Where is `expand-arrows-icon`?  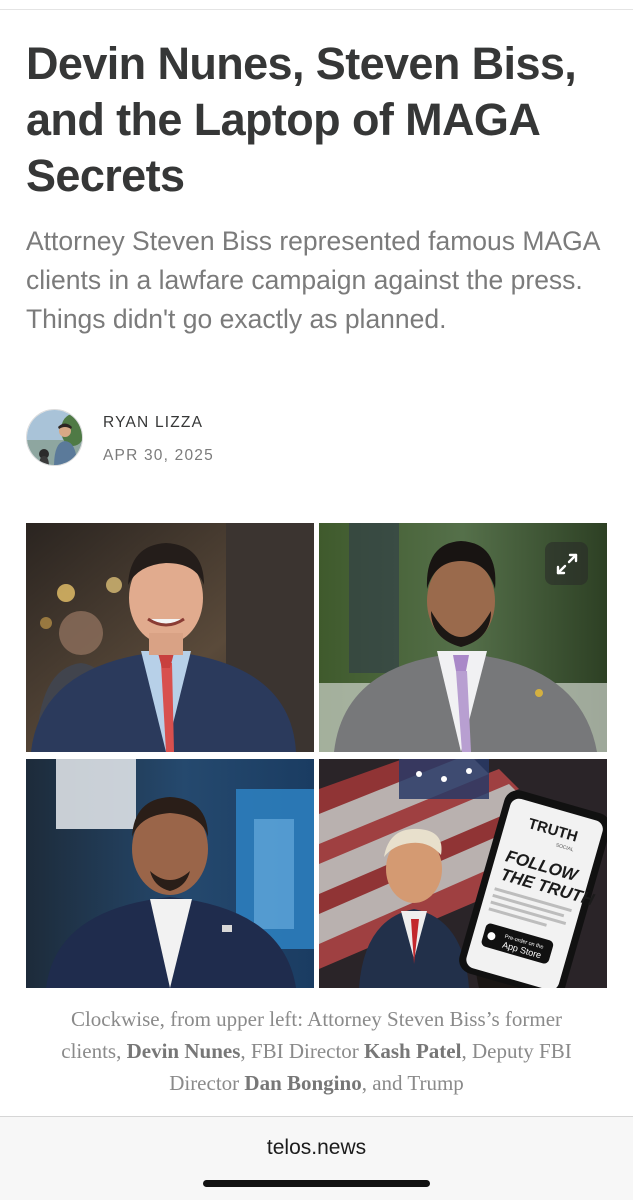
expand-arrows-icon is located at coordinates (567, 564).